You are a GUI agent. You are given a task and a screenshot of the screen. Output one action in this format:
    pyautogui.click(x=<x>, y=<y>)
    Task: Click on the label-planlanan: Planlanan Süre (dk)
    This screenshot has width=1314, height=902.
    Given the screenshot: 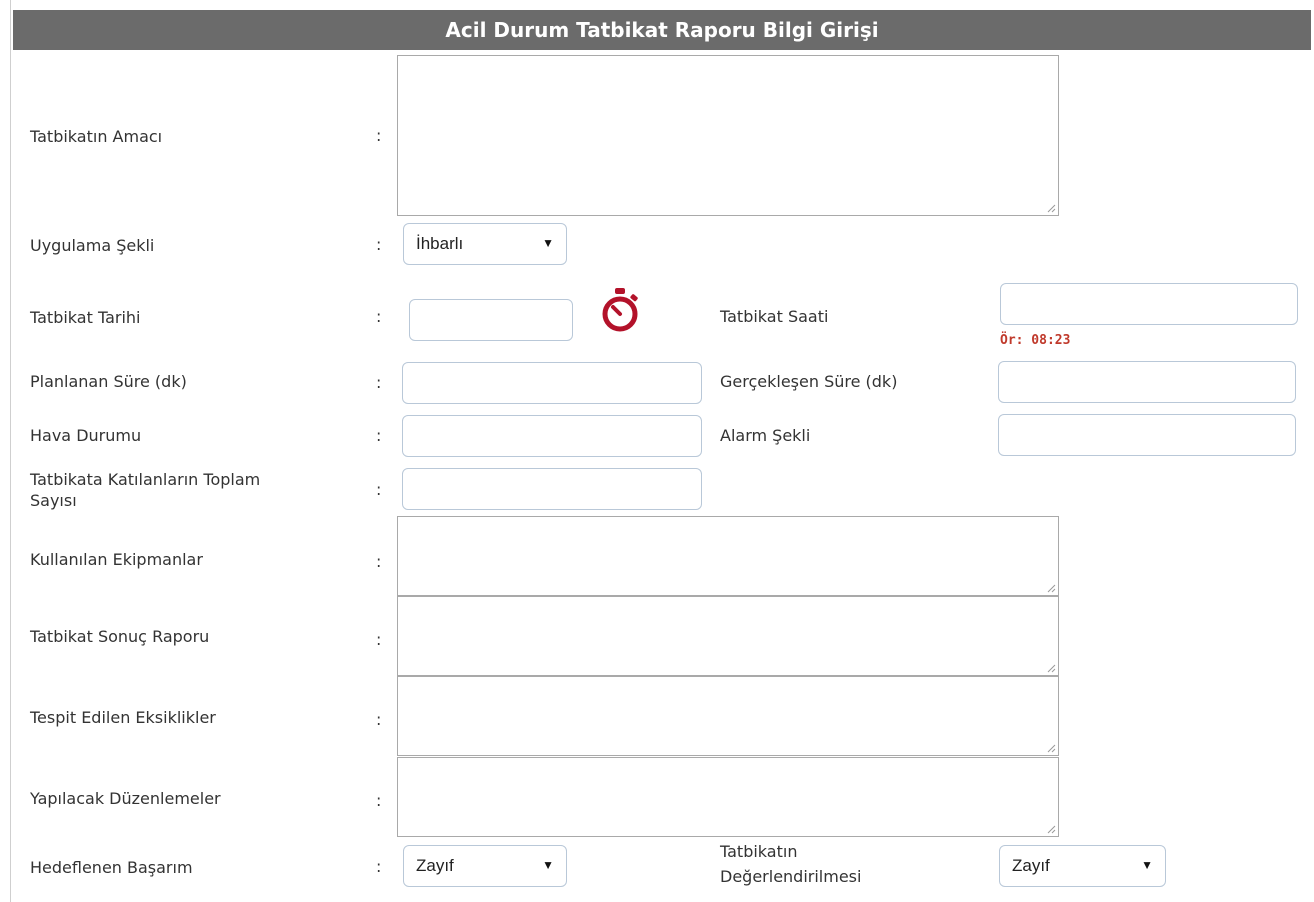 What is the action you would take?
    pyautogui.click(x=108, y=381)
    